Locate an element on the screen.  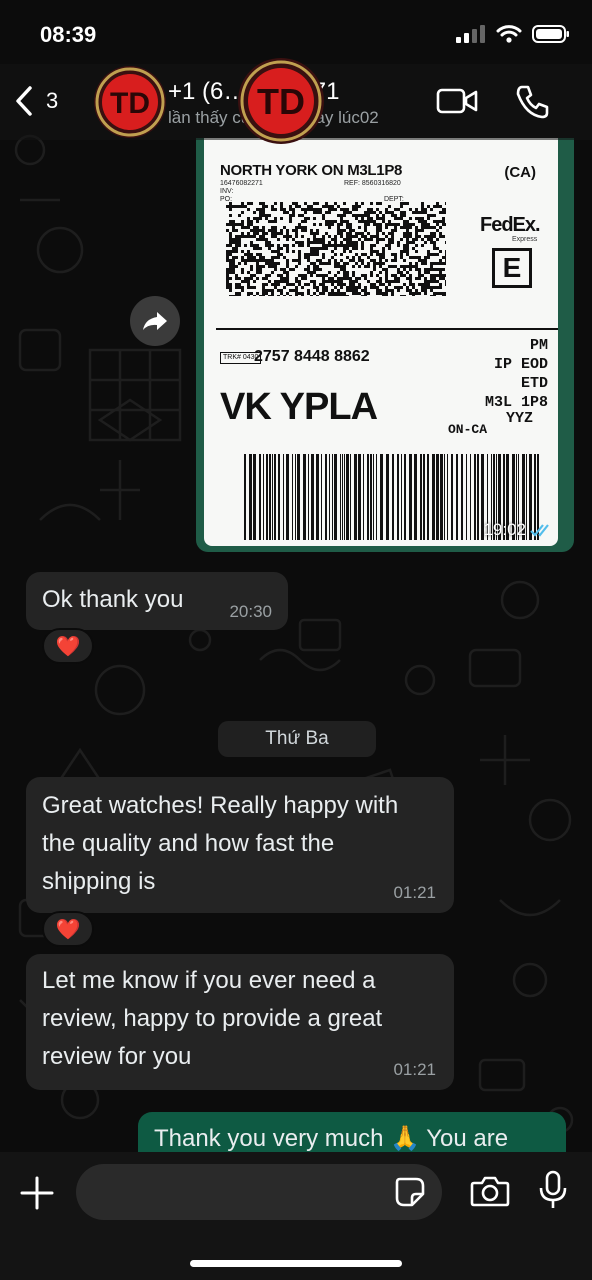
chevron-left-icon is located at coordinates (24, 101).